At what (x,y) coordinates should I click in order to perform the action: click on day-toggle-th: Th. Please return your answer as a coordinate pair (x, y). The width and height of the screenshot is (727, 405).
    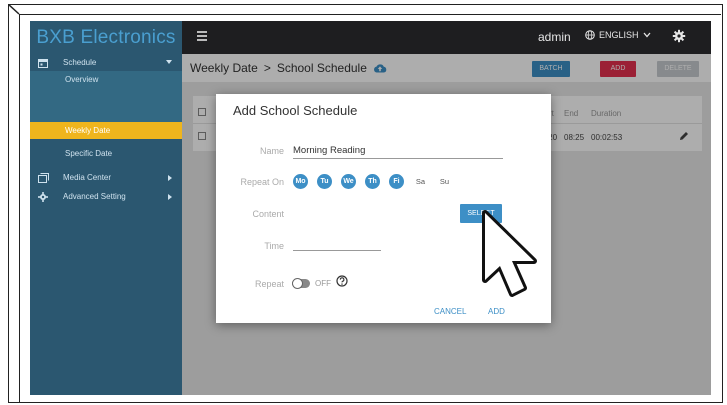
    Looking at the image, I should click on (372, 181).